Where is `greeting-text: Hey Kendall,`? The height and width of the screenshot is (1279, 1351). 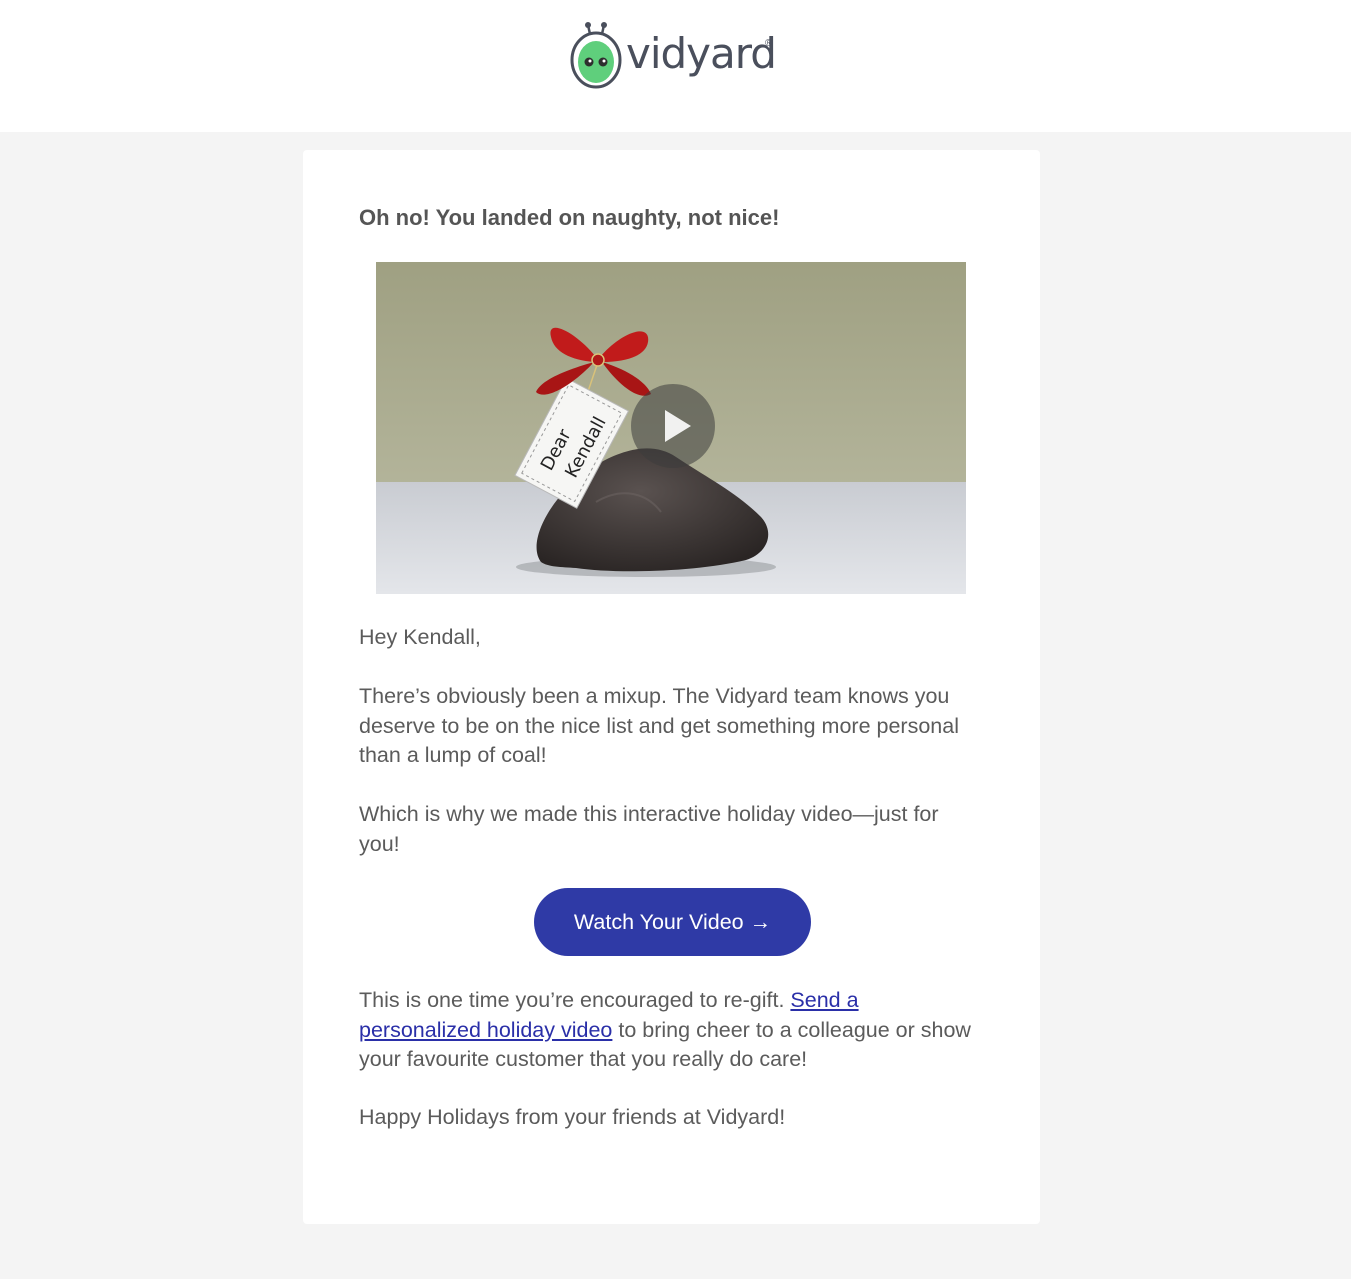 greeting-text: Hey Kendall, is located at coordinates (420, 637).